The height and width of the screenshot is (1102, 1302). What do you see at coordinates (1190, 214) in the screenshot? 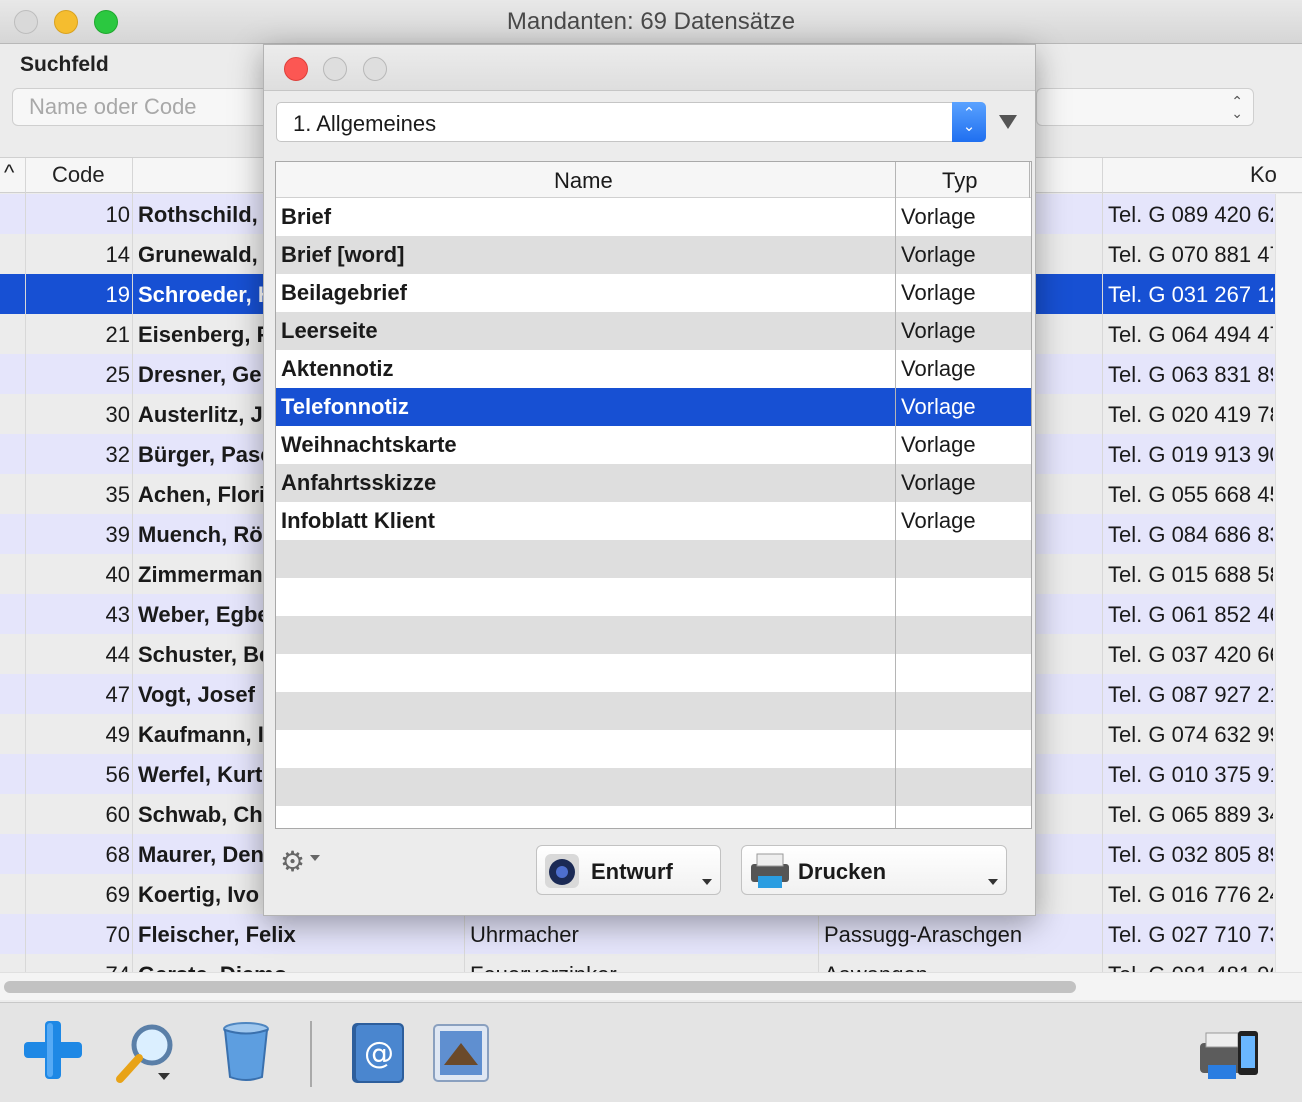
I see `cell-tel: Tel. G 089 420 62` at bounding box center [1190, 214].